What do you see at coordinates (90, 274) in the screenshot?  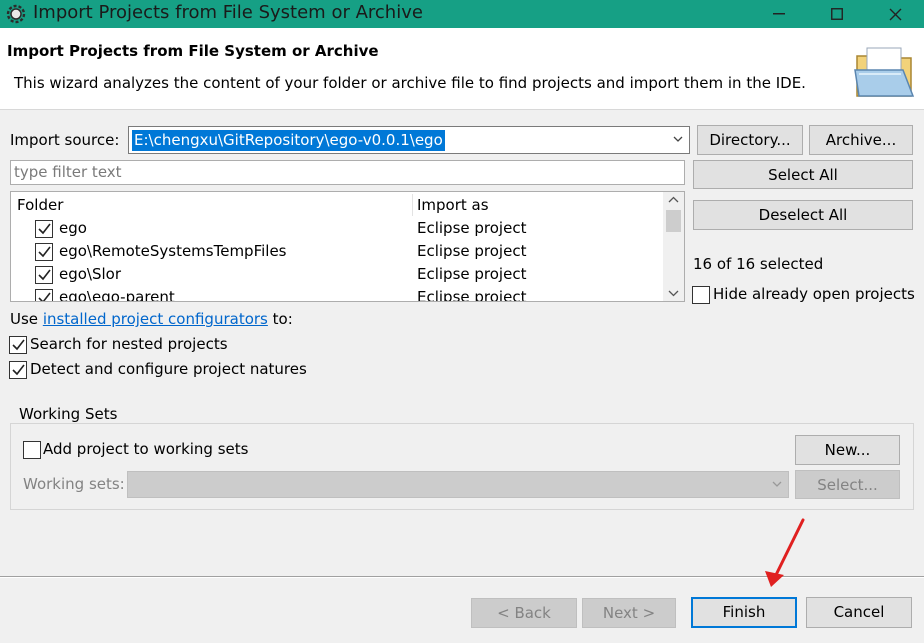 I see `row-folder: ego\Slor` at bounding box center [90, 274].